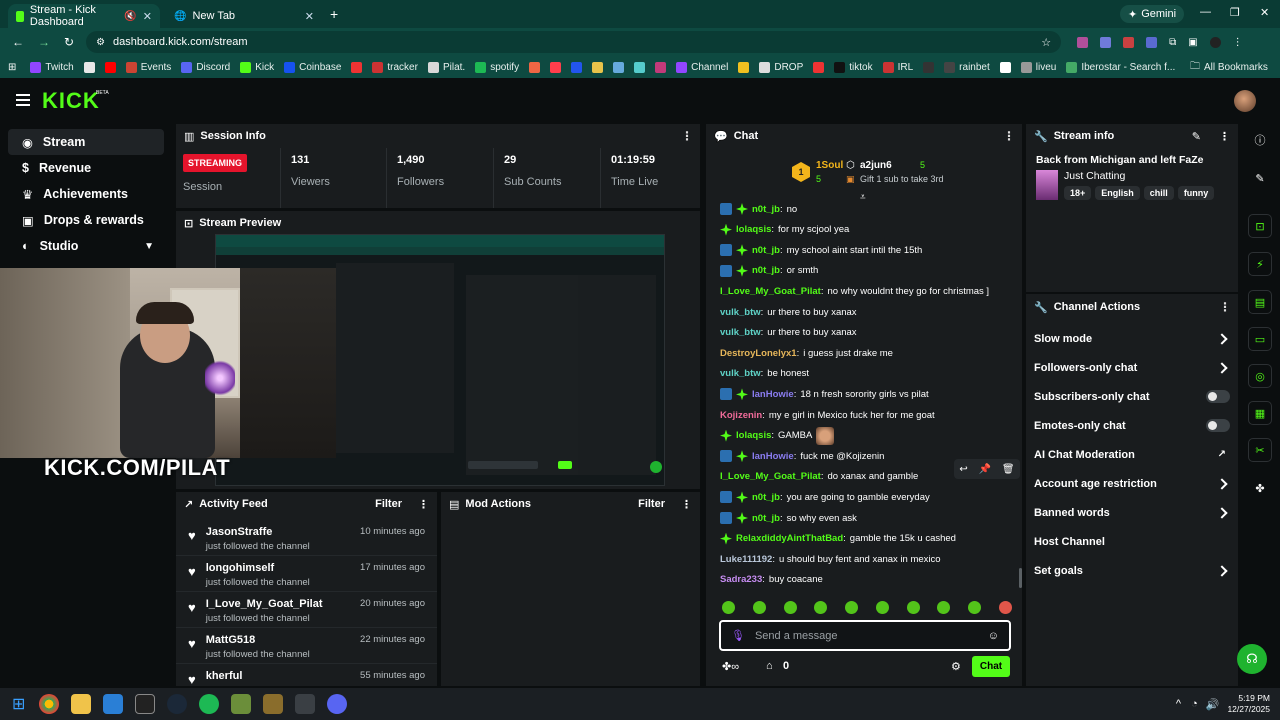 This screenshot has width=1280, height=720. Describe the element at coordinates (1106, 42) in the screenshot. I see `extension-icon` at that location.